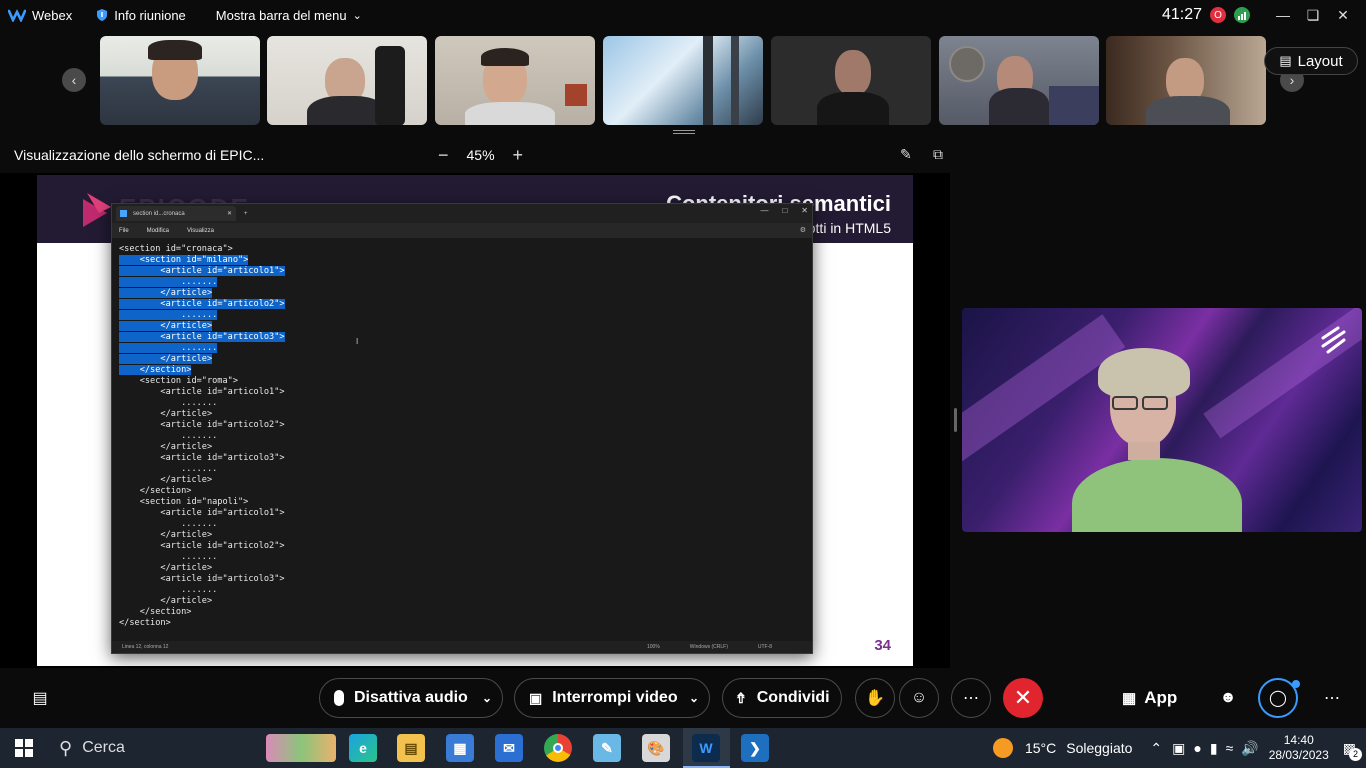 The height and width of the screenshot is (768, 1366). I want to click on code-text: <article id="articolo1">, so click(222, 392).